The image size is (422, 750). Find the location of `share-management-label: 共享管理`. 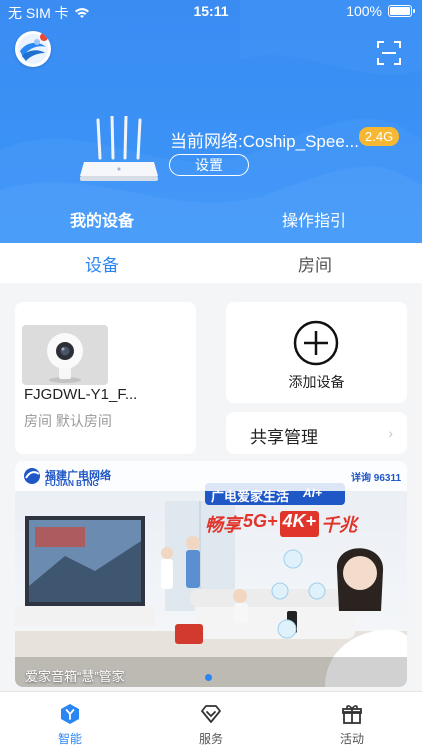

share-management-label: 共享管理 is located at coordinates (284, 437).